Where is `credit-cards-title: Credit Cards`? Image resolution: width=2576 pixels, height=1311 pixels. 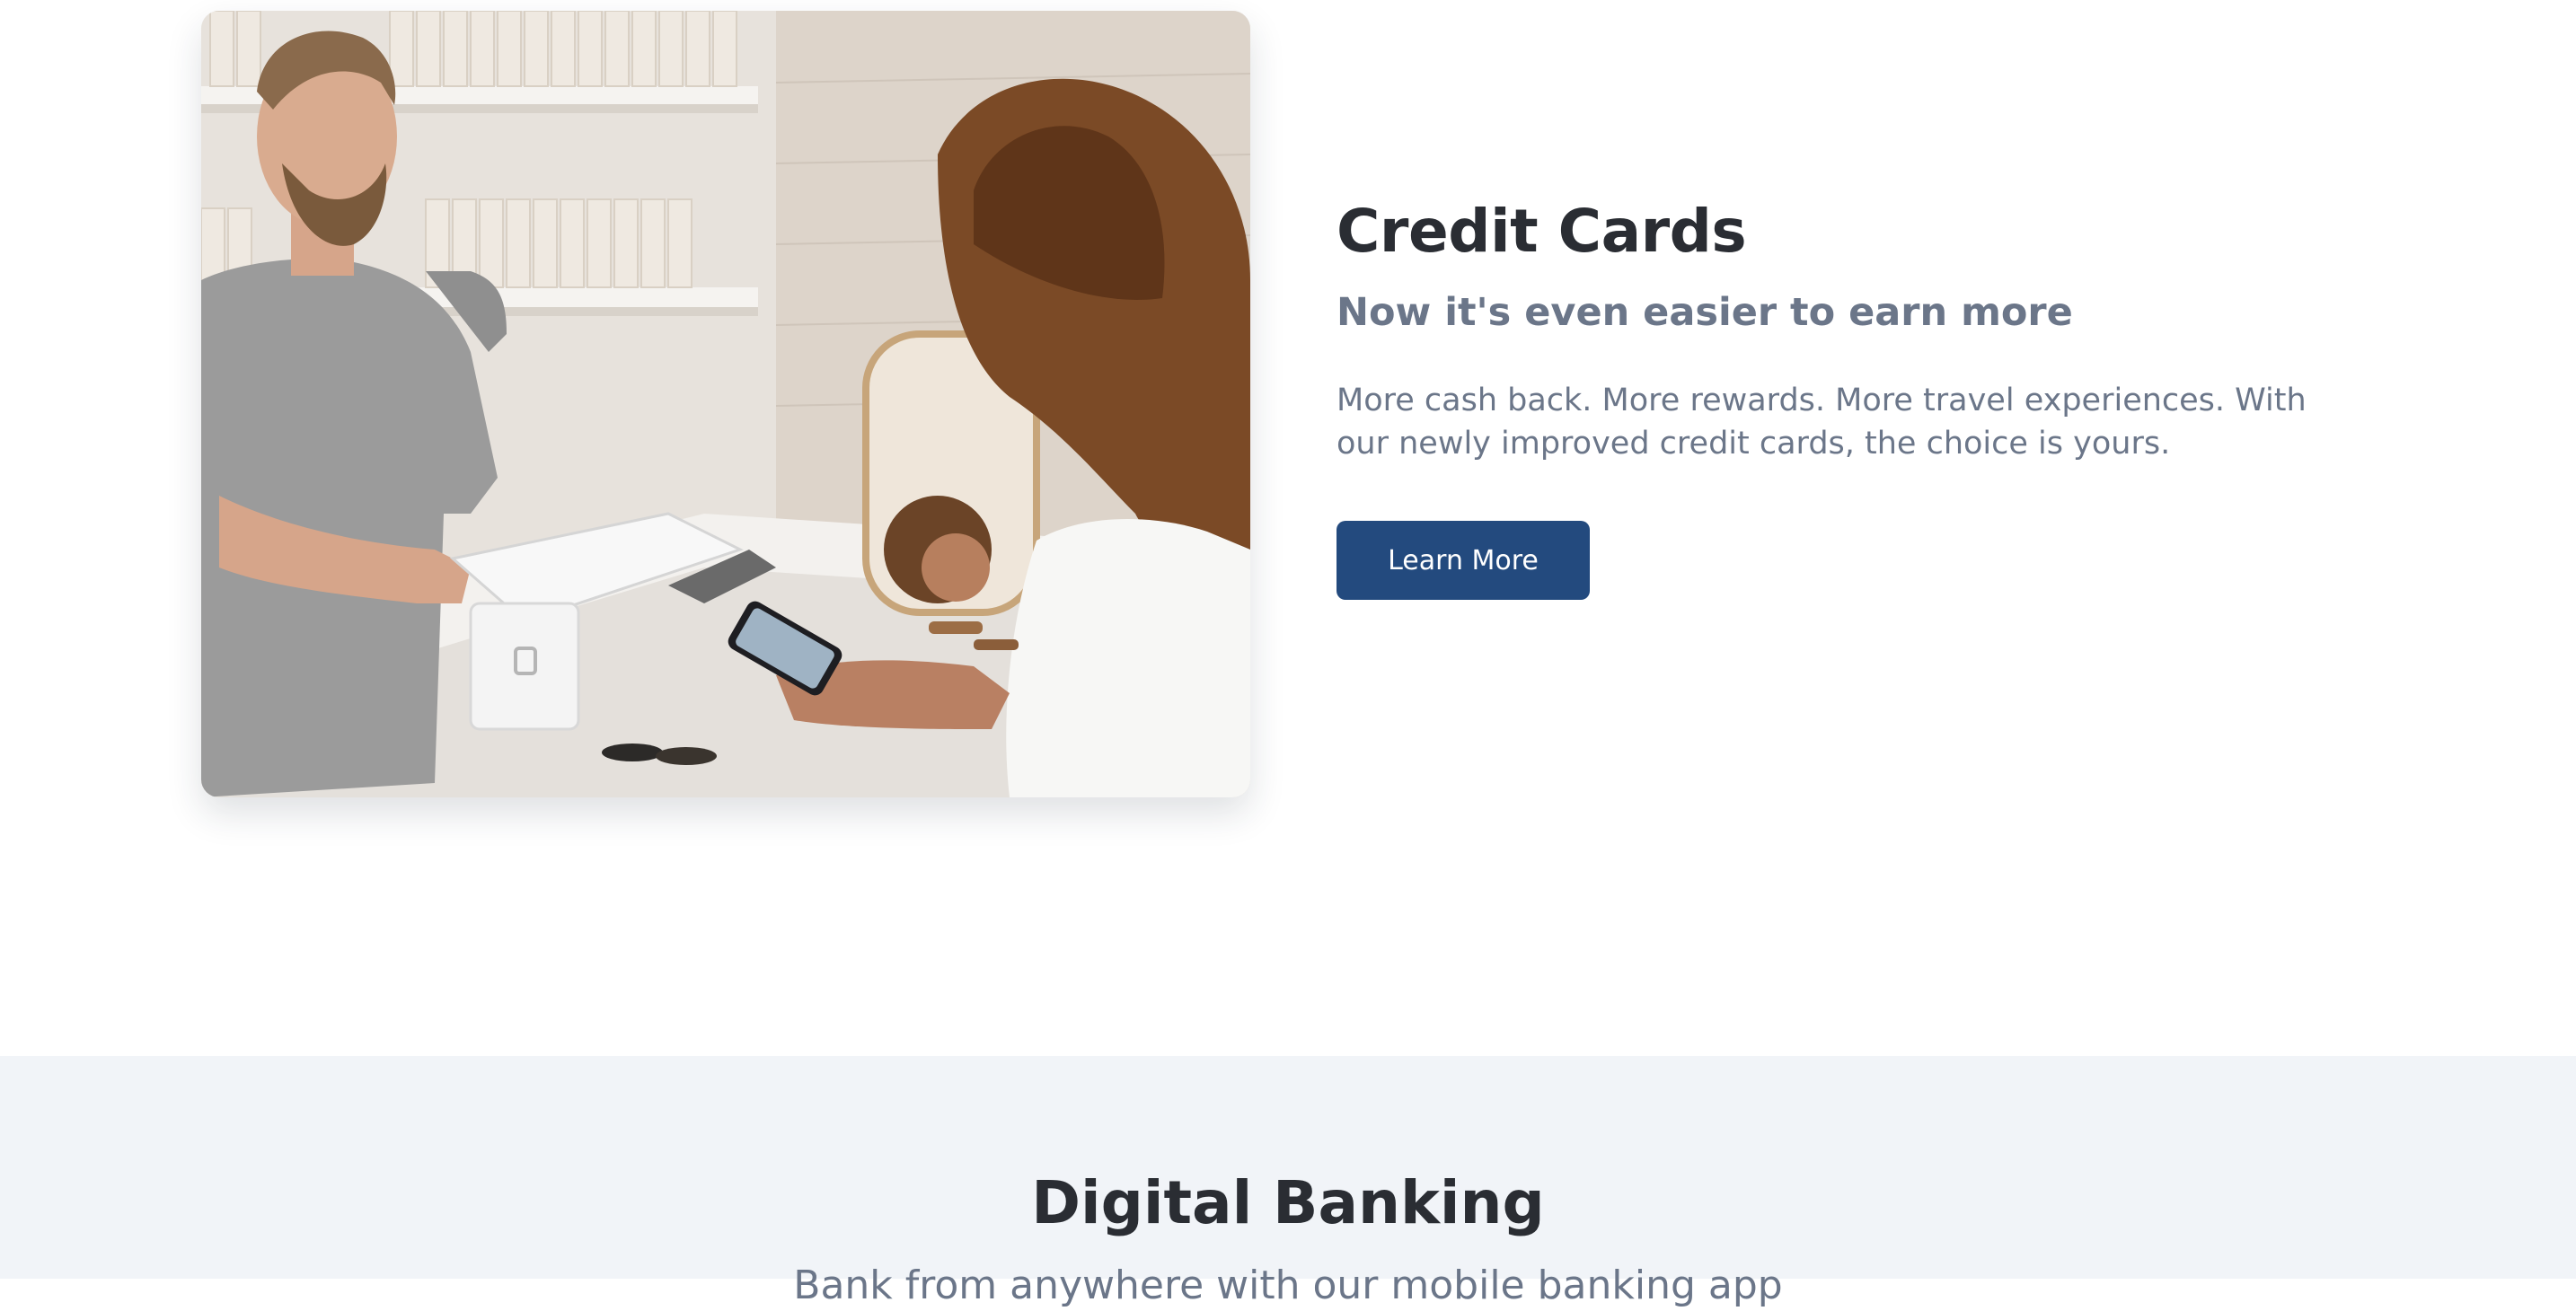 credit-cards-title: Credit Cards is located at coordinates (1542, 231).